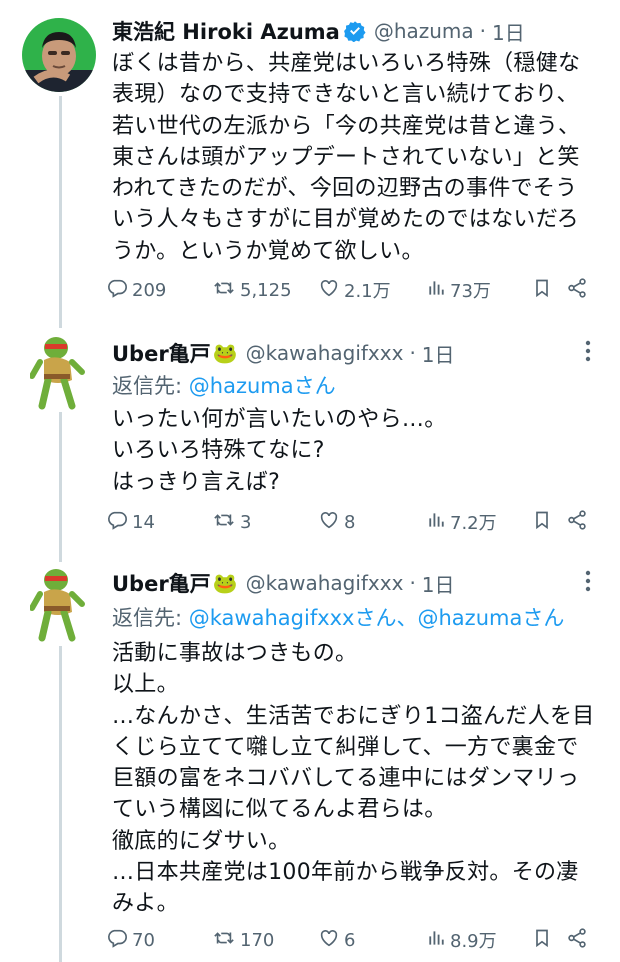 Image resolution: width=620 pixels, height=962 pixels. Describe the element at coordinates (257, 940) in the screenshot. I see `retweet-count: 170` at that location.